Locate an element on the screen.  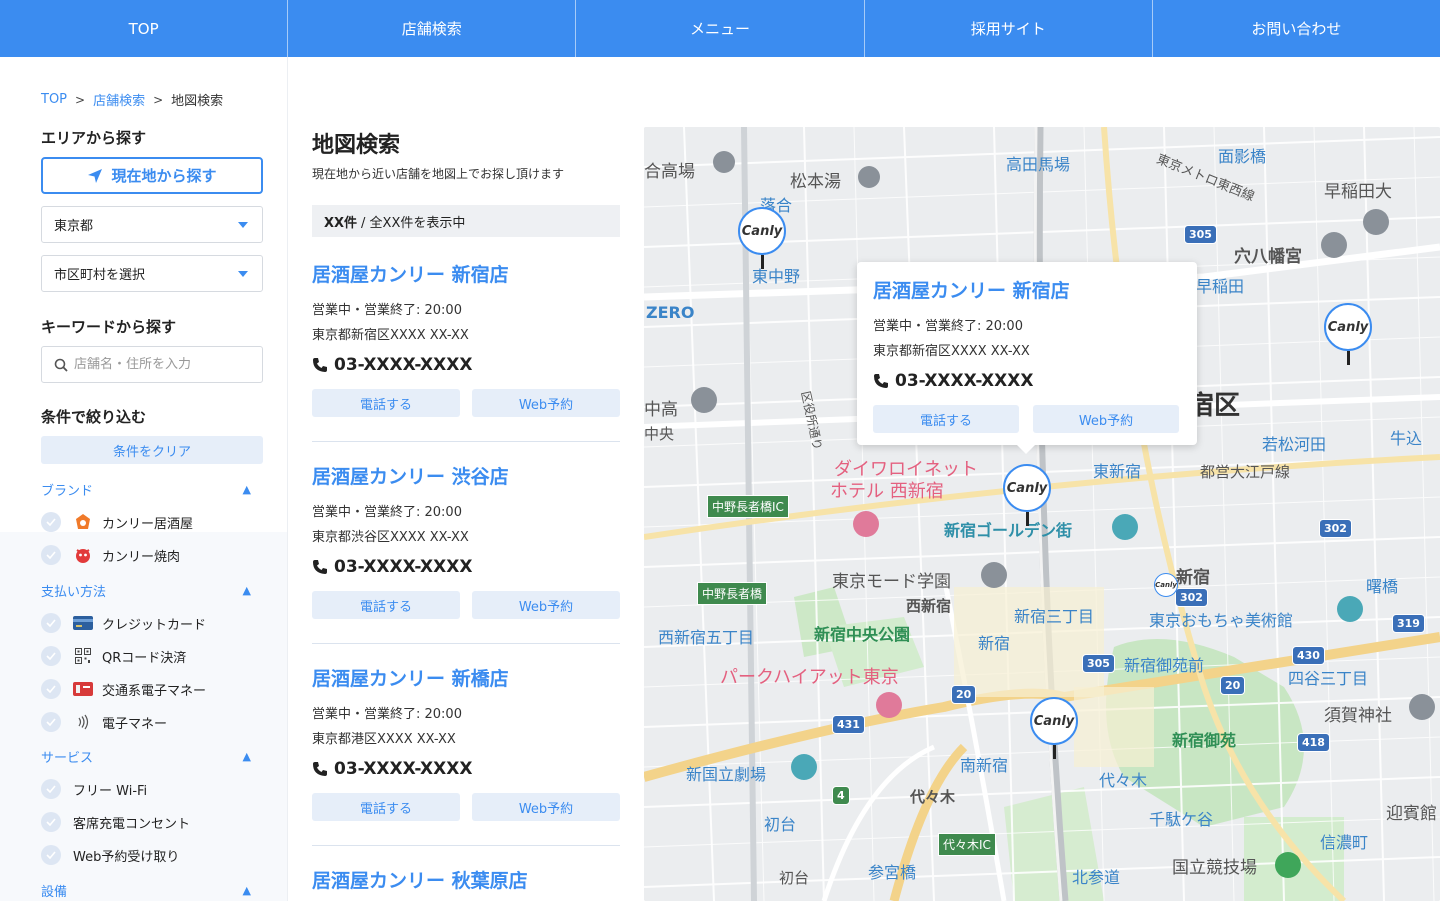
city-select: 市区町村を選択 is located at coordinates (152, 273).